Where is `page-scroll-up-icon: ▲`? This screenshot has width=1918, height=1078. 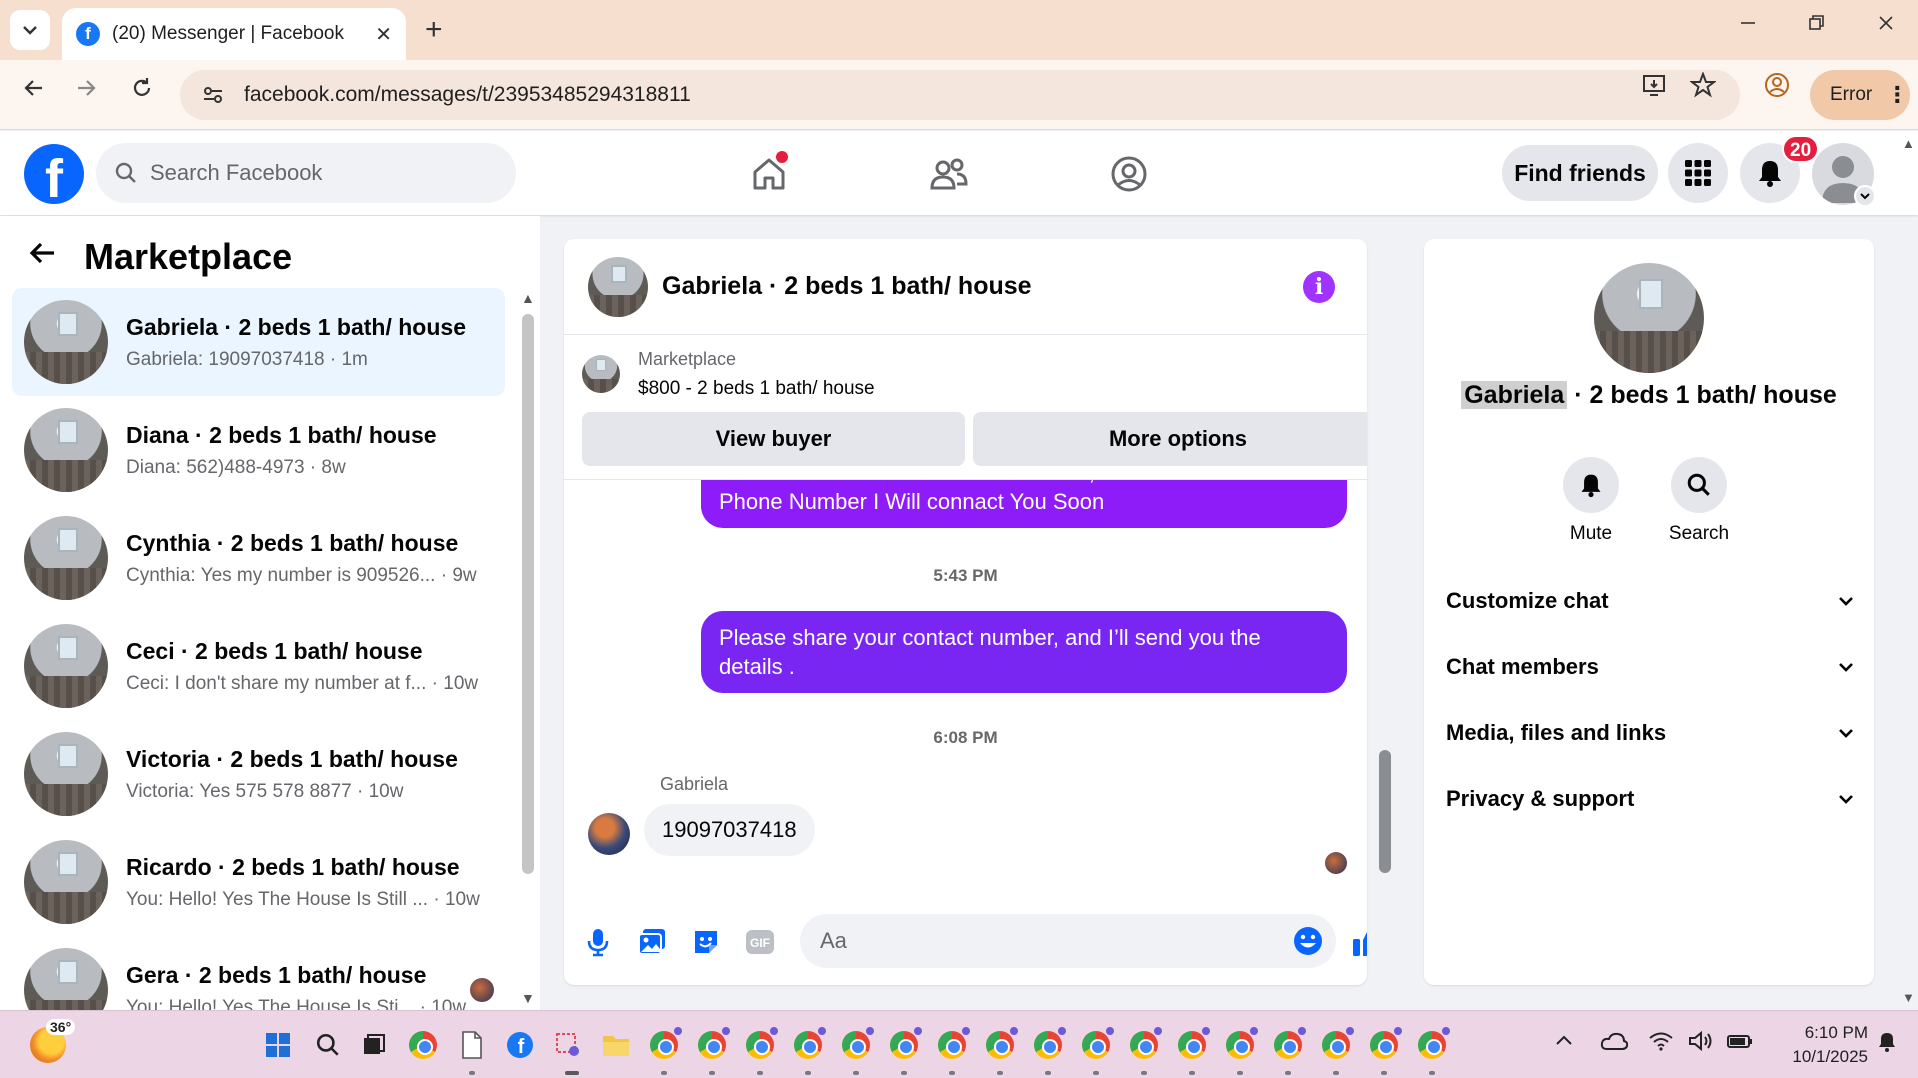 page-scroll-up-icon: ▲ is located at coordinates (1908, 143).